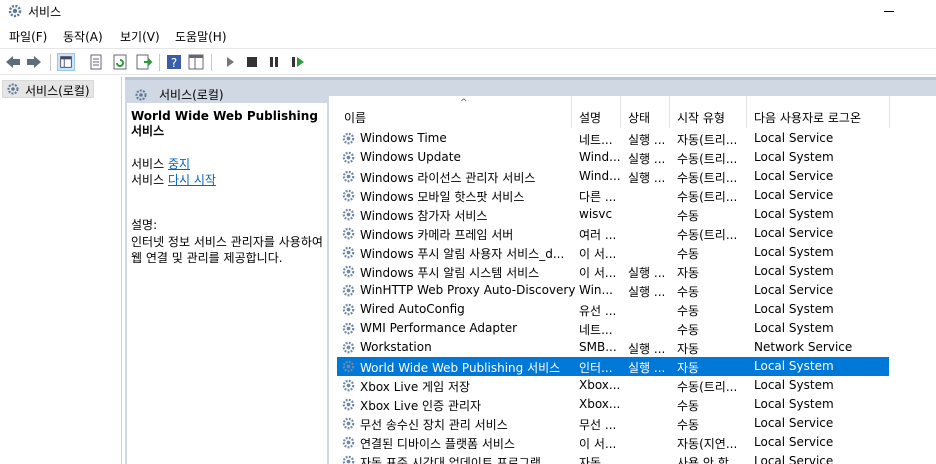  What do you see at coordinates (28, 36) in the screenshot?
I see `menu-file: 파일(F)` at bounding box center [28, 36].